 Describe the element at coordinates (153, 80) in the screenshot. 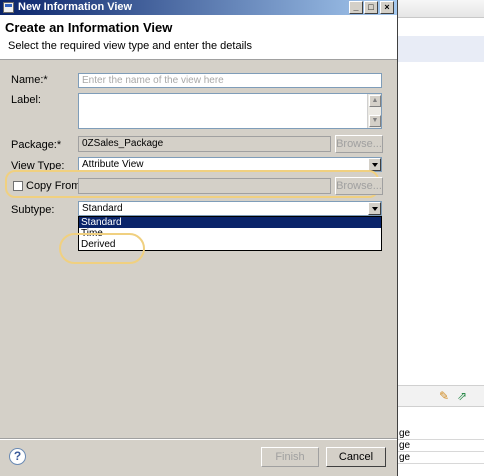

I see `name-placeholder: Enter the name of the view here` at that location.